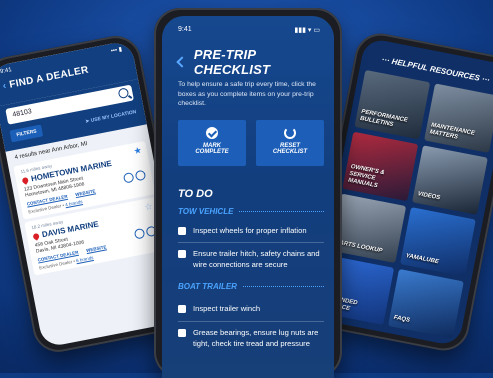 This screenshot has height=378, width=493. Describe the element at coordinates (85, 259) in the screenshot. I see `brands-link: 6 brands` at that location.